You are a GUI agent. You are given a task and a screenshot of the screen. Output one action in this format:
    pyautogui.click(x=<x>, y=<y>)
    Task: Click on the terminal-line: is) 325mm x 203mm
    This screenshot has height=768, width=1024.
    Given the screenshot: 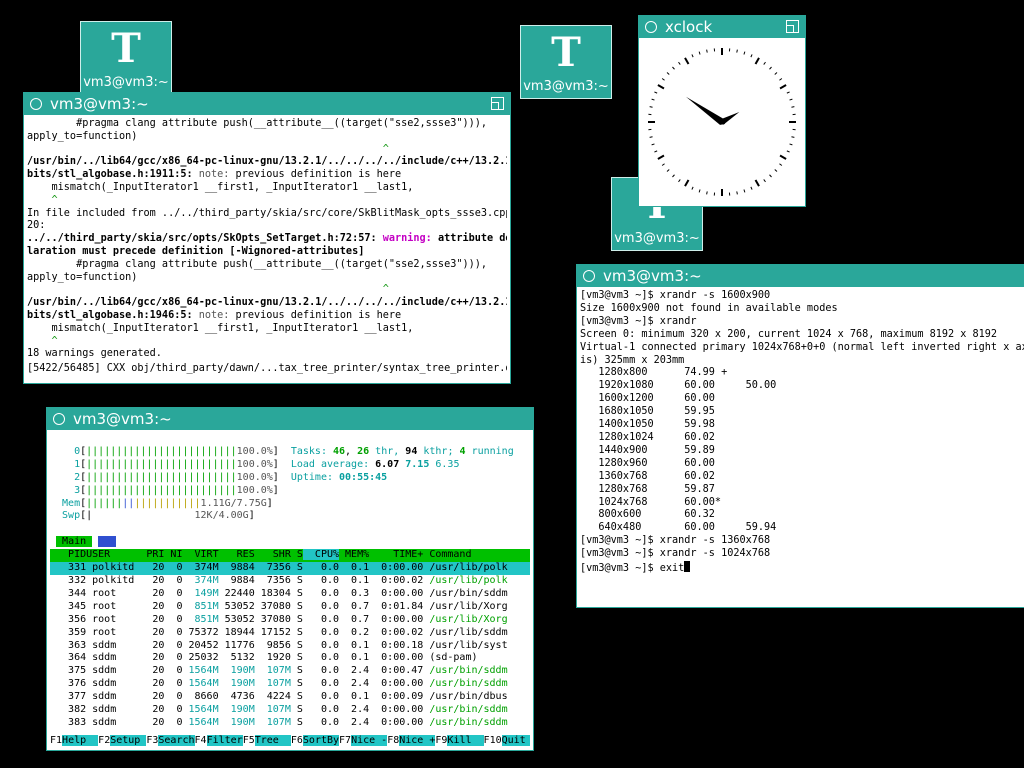 What is the action you would take?
    pyautogui.click(x=802, y=361)
    